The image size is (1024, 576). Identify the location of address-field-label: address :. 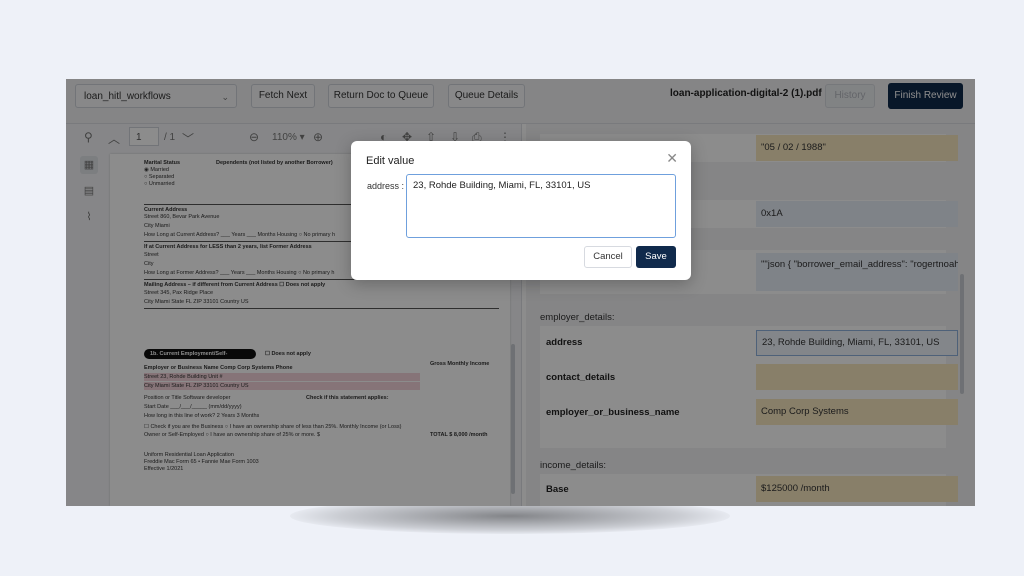
(386, 186).